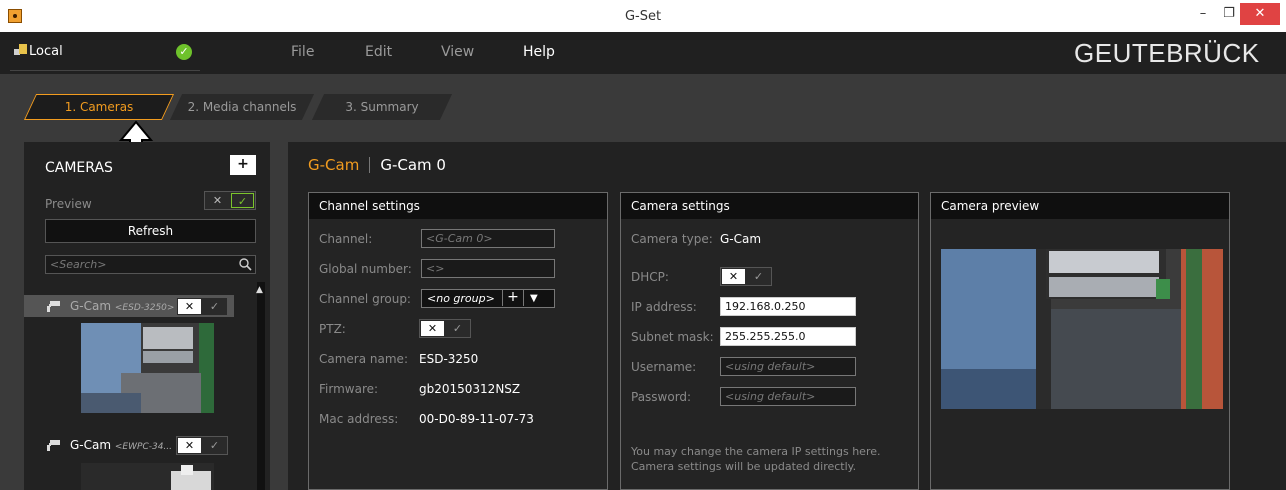 Image resolution: width=1286 pixels, height=490 pixels. Describe the element at coordinates (105, 70) in the screenshot. I see `connection-underline` at that location.